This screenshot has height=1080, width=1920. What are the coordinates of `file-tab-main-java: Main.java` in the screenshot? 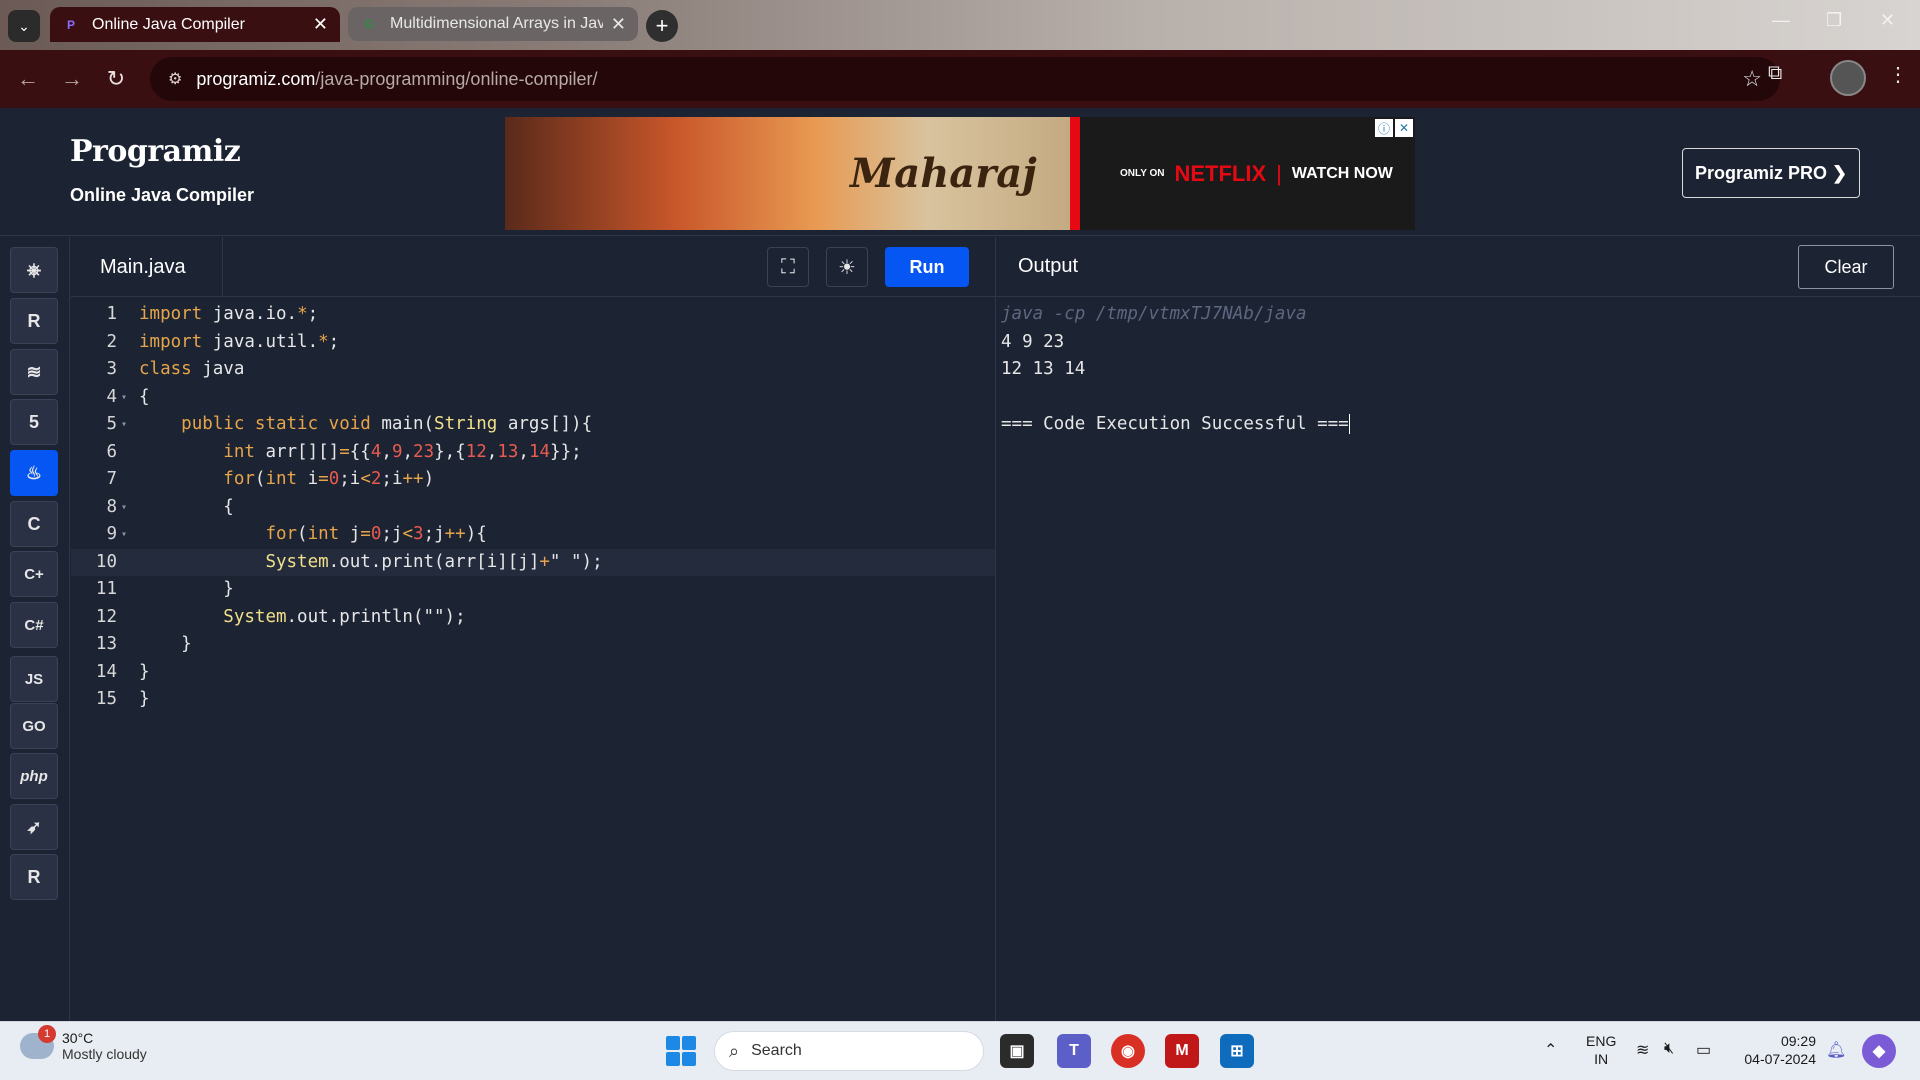 It's located at (147, 267).